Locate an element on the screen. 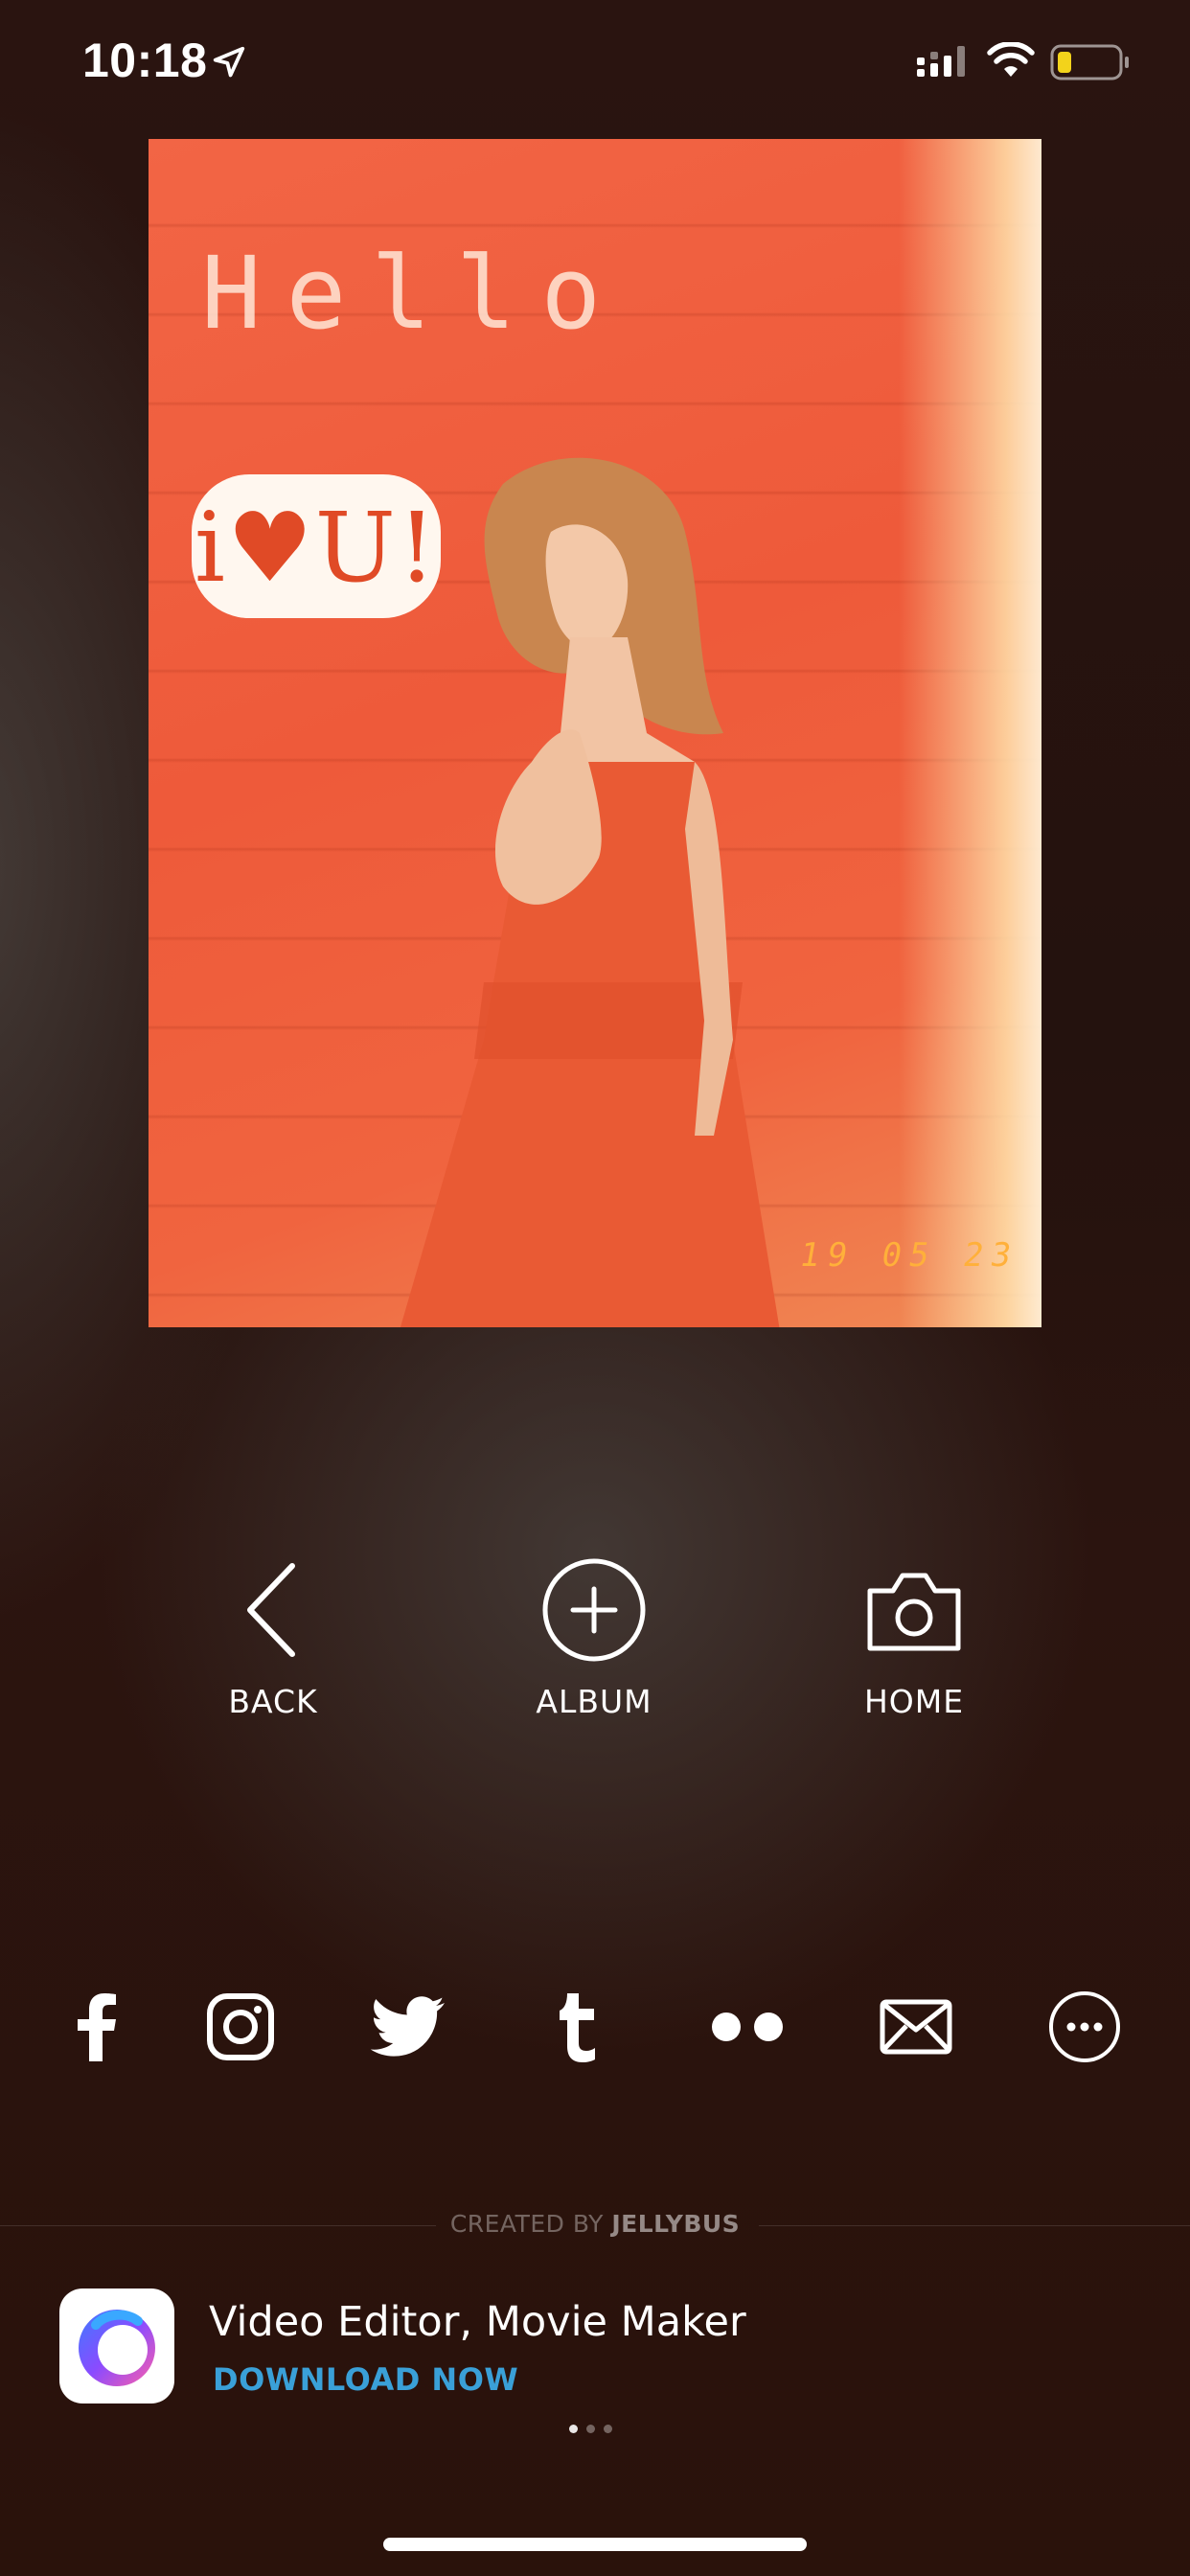 The width and height of the screenshot is (1190, 2576). plus-circle-icon is located at coordinates (594, 1610).